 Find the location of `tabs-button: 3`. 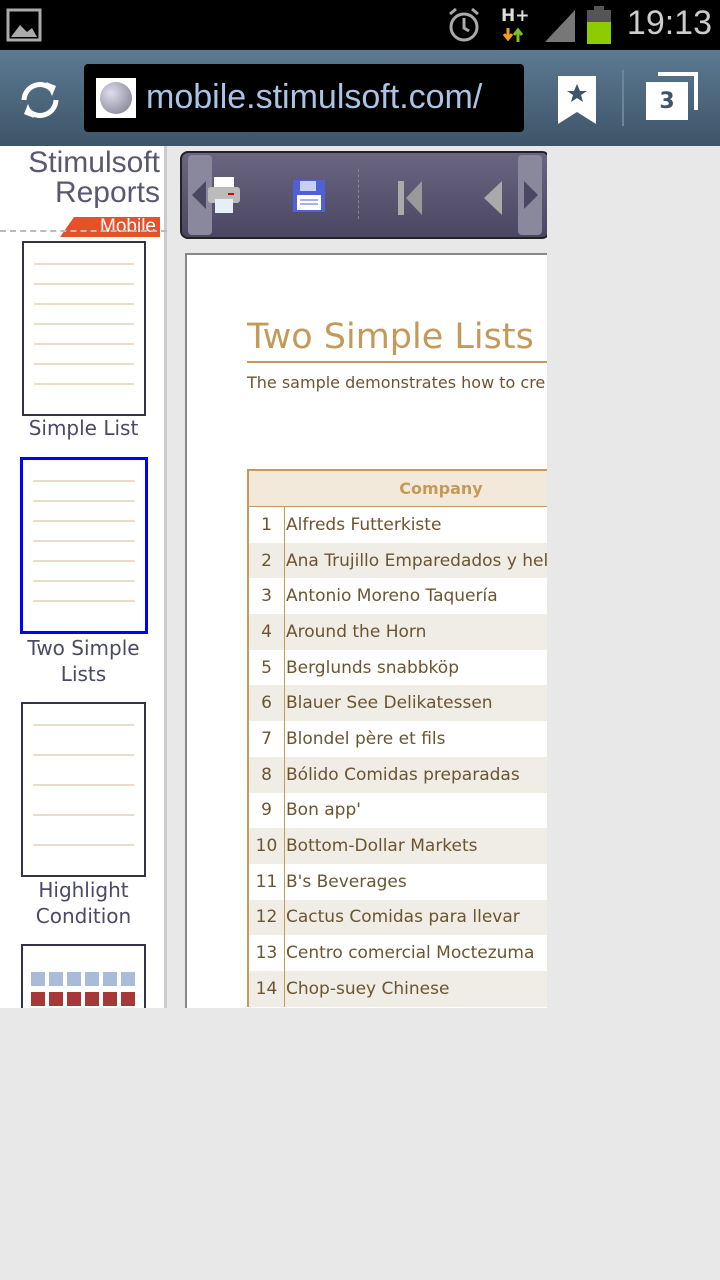

tabs-button: 3 is located at coordinates (672, 97).